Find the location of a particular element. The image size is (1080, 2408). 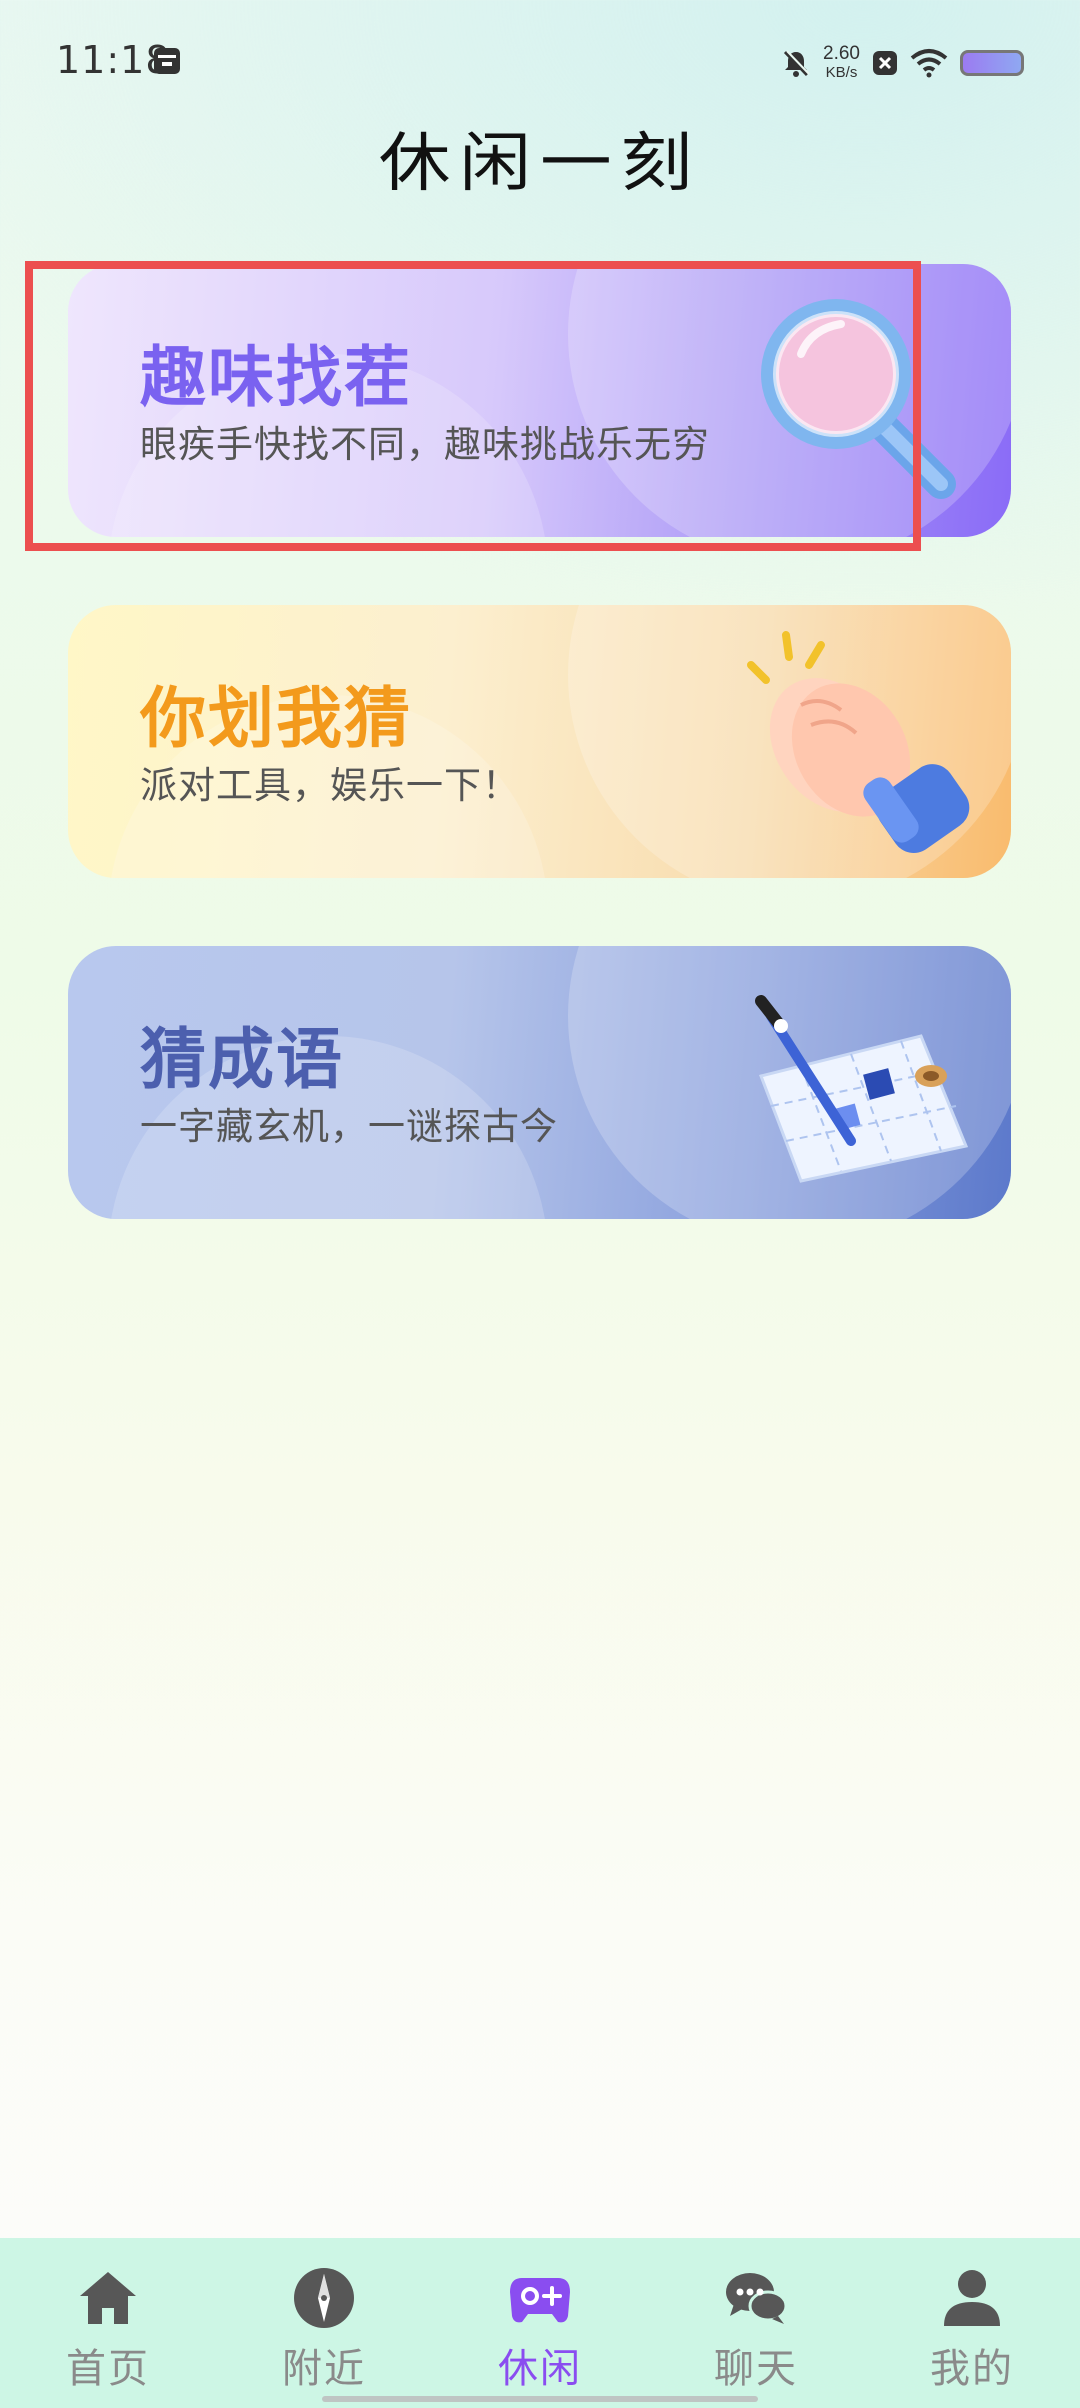

nav-label-home: 首页 is located at coordinates (108, 2369).